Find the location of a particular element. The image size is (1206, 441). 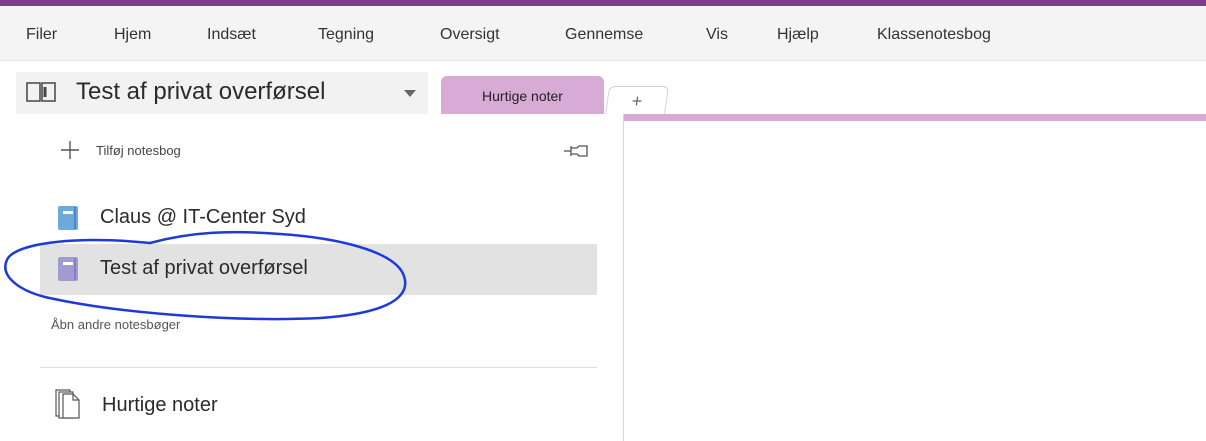

pin-icon is located at coordinates (576, 151).